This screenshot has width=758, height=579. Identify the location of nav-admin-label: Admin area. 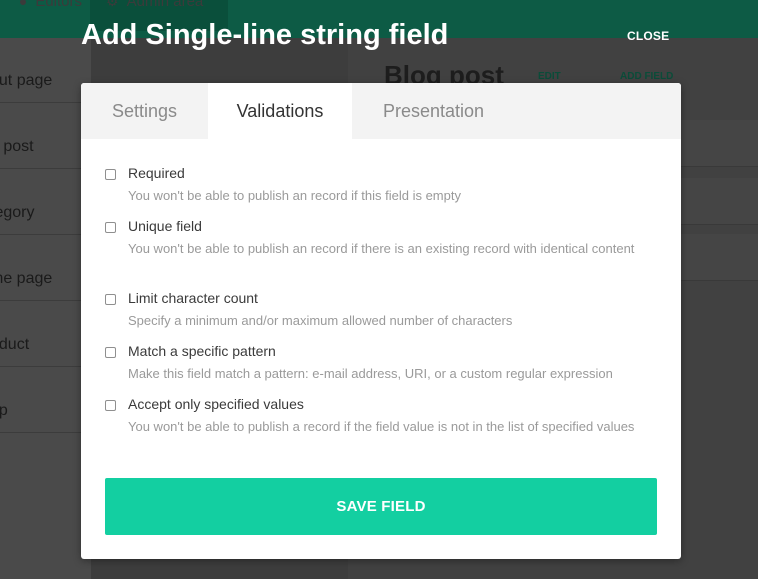
(165, 5).